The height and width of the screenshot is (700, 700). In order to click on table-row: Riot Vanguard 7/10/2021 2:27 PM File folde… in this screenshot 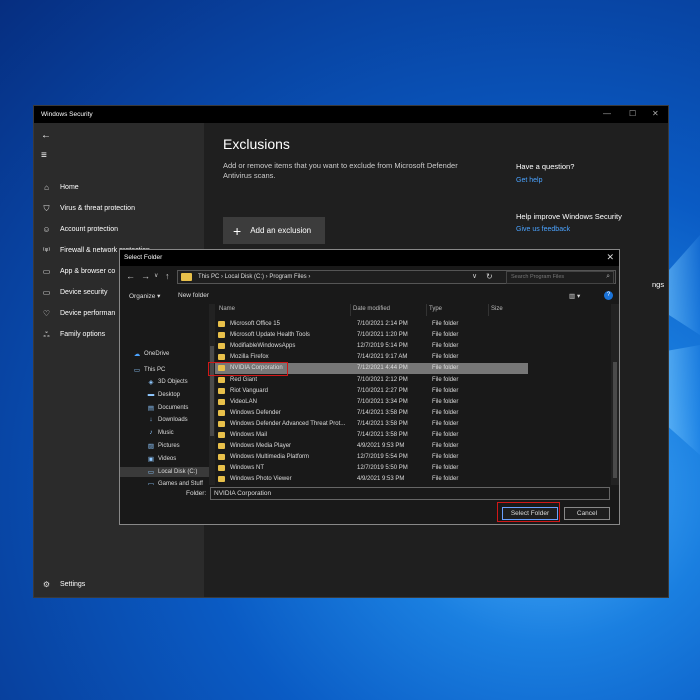, I will do `click(371, 391)`.